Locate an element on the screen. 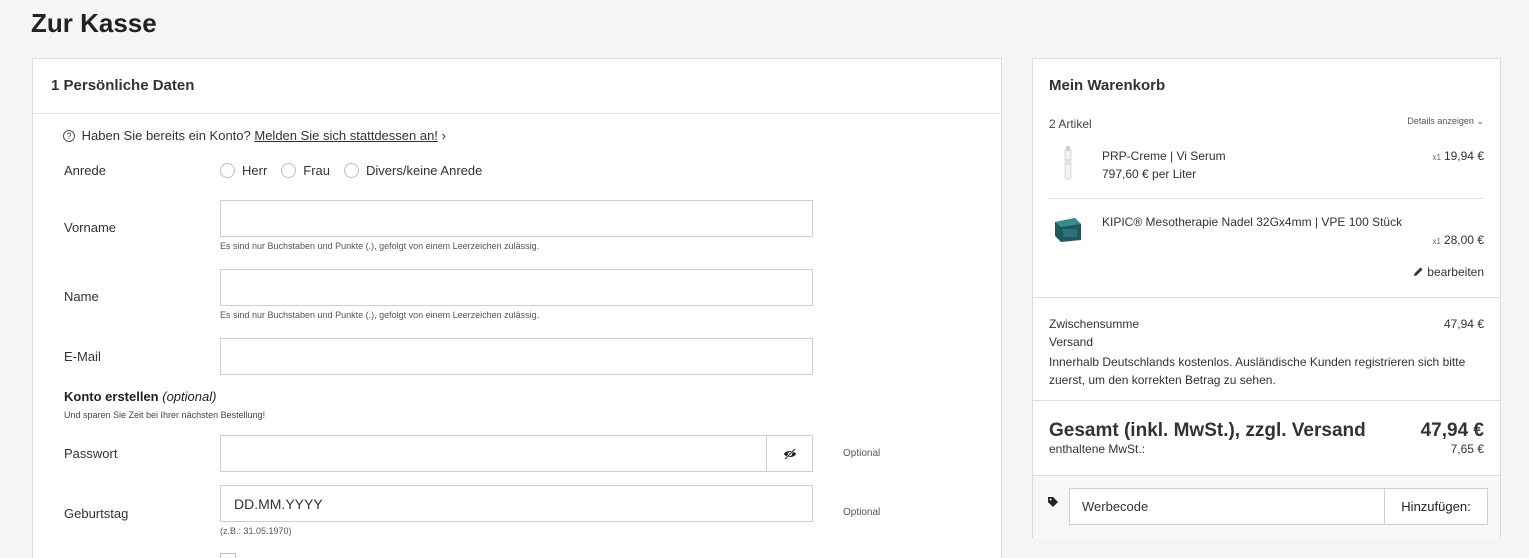 The height and width of the screenshot is (558, 1529). radio-label: Herr is located at coordinates (255, 170).